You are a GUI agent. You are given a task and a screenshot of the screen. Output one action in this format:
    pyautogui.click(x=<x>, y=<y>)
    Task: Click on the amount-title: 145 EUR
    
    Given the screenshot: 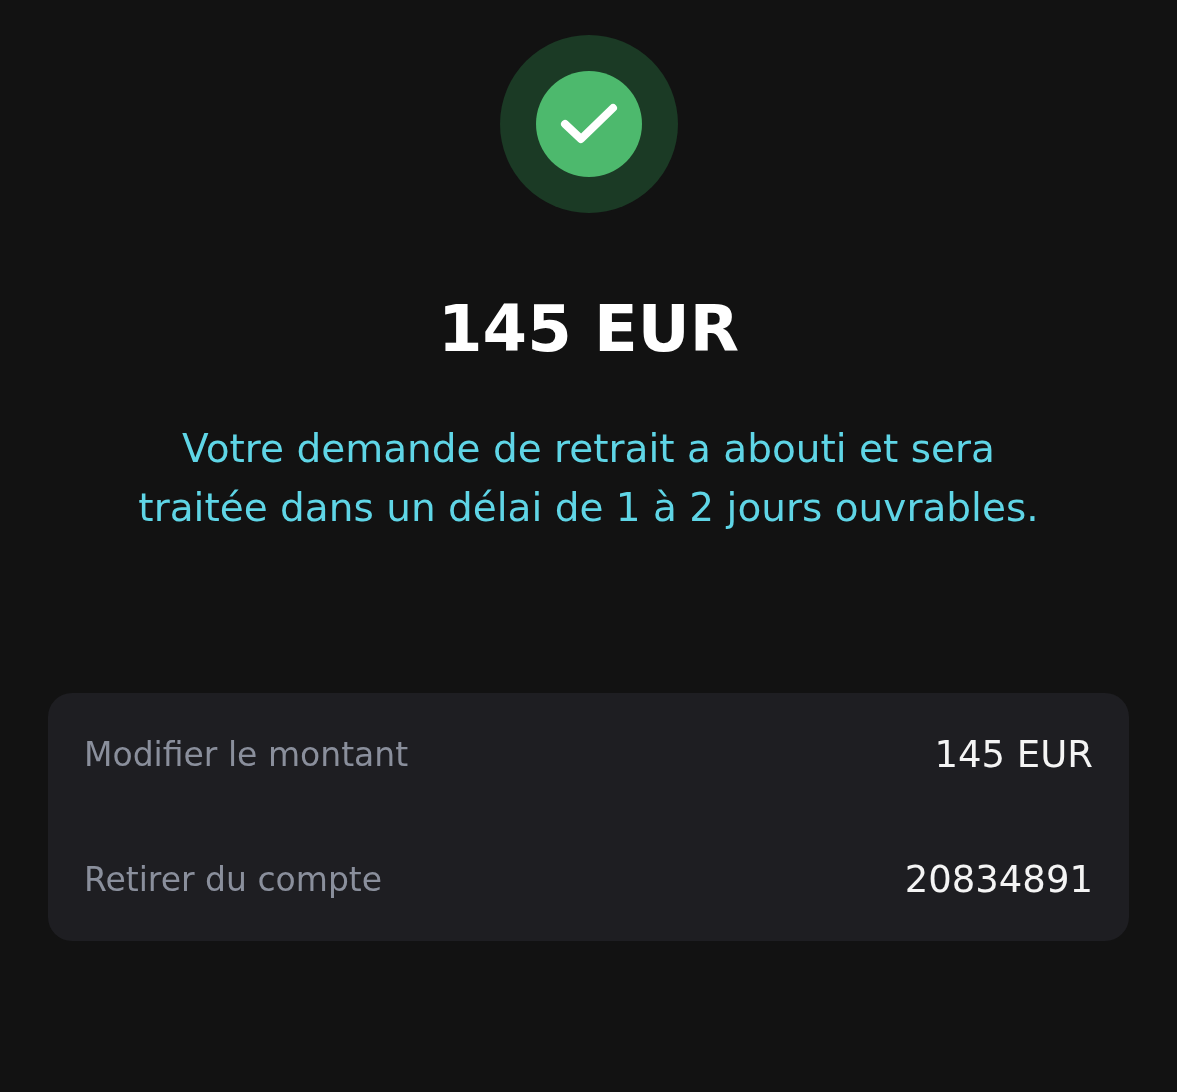 What is the action you would take?
    pyautogui.click(x=588, y=329)
    